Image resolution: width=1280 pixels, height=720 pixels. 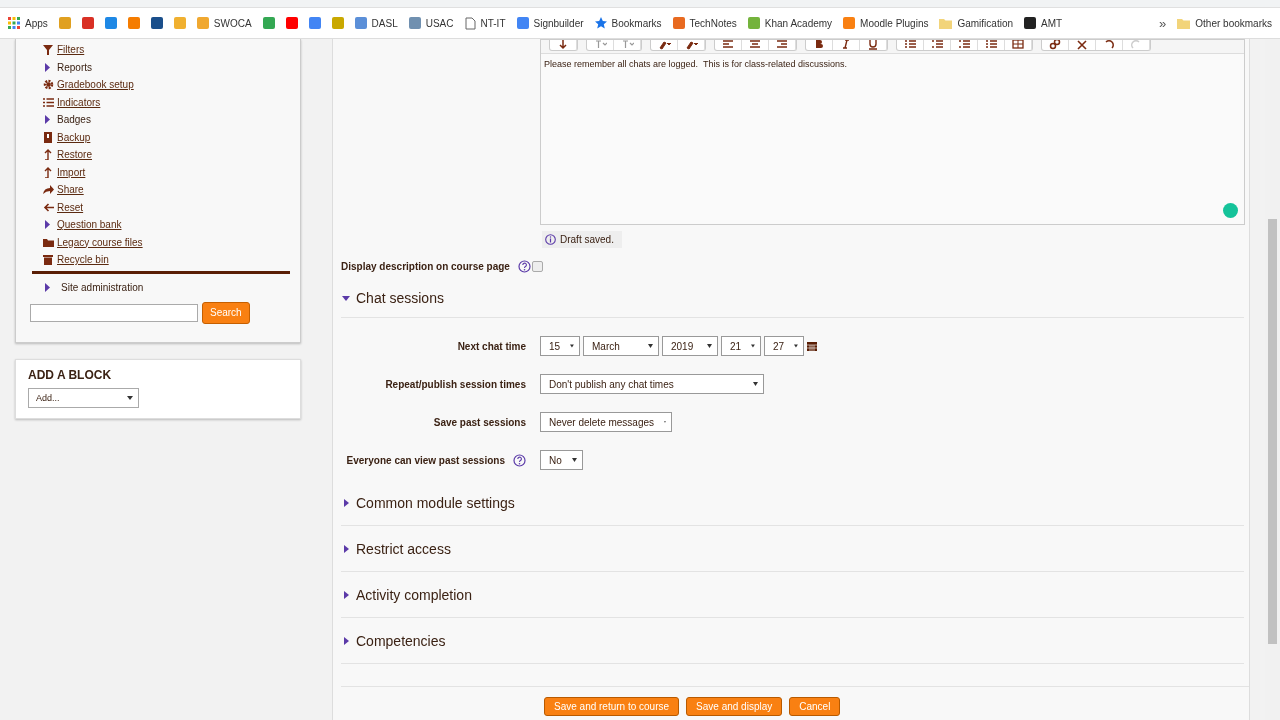 What do you see at coordinates (792, 503) in the screenshot?
I see `section-header: Common module settings` at bounding box center [792, 503].